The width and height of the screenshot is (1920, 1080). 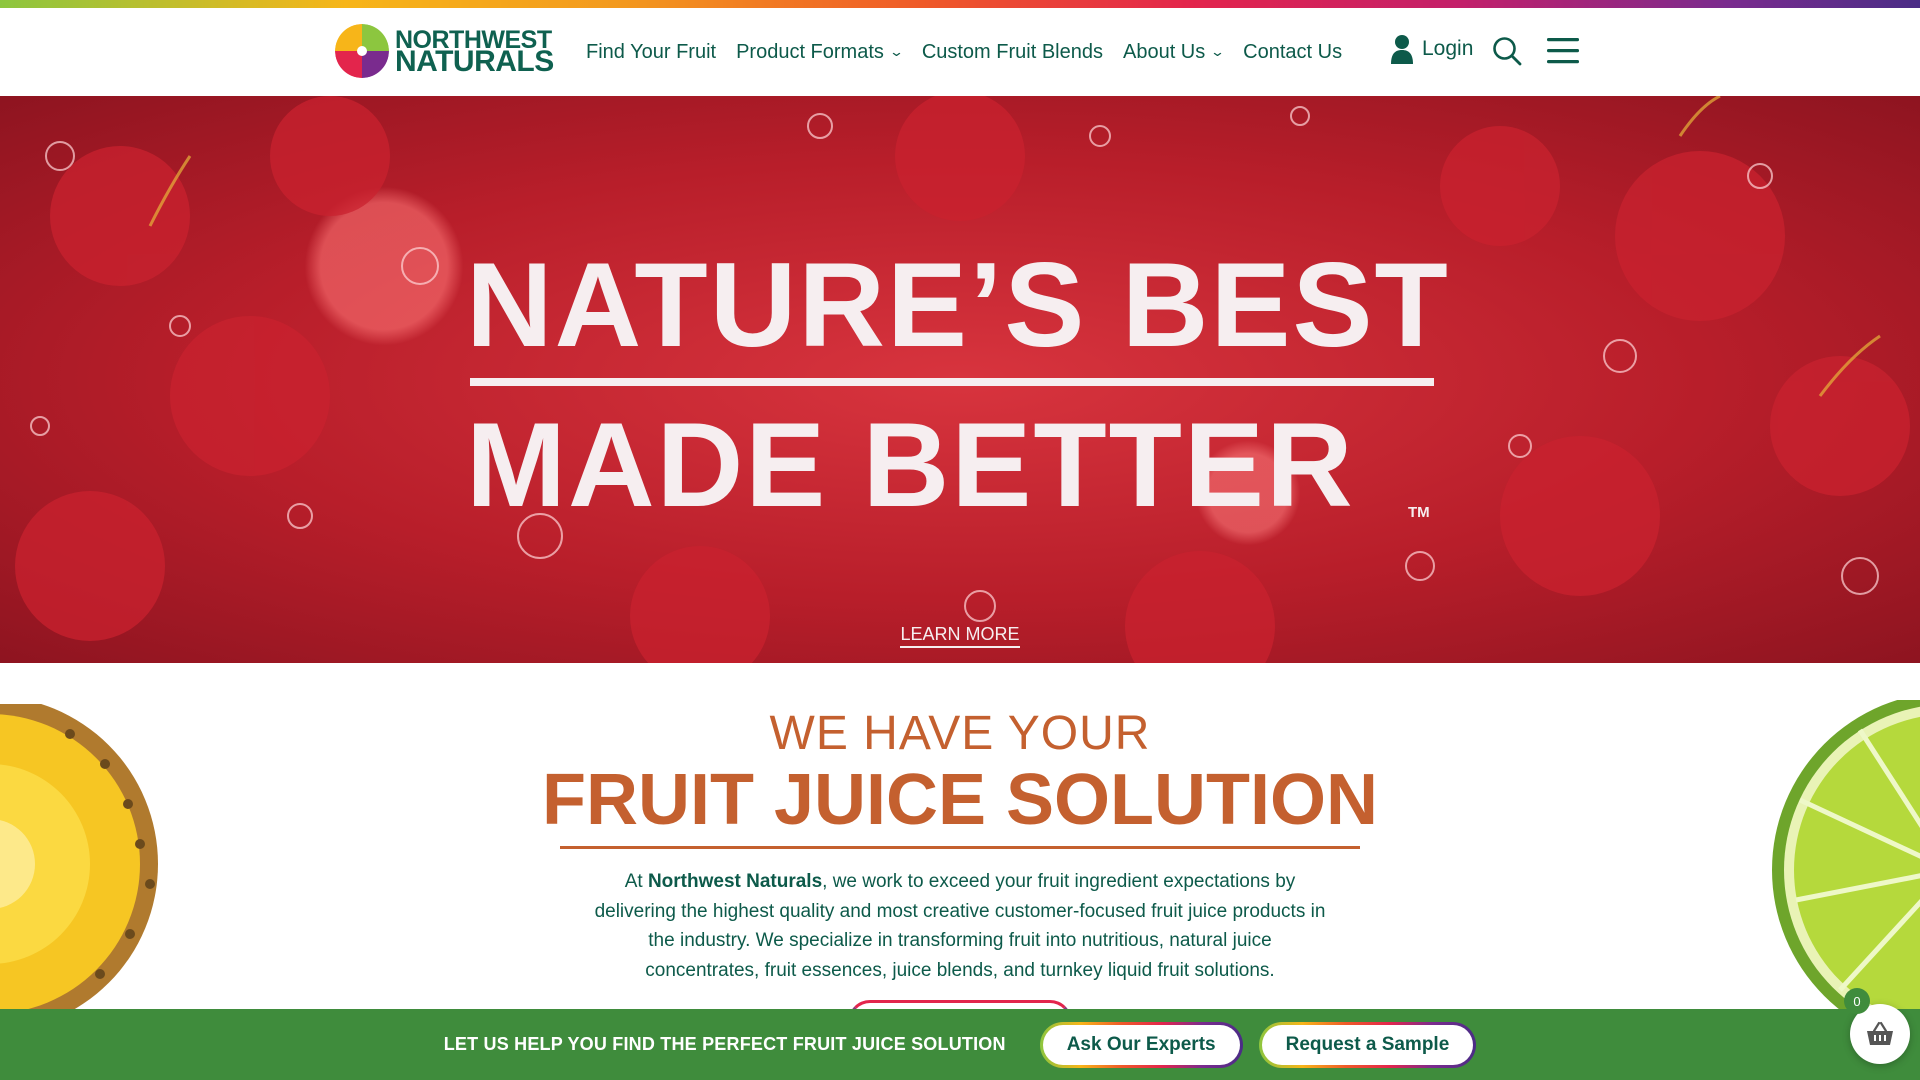 I want to click on learn-more-link: LEARN MORE, so click(x=960, y=636).